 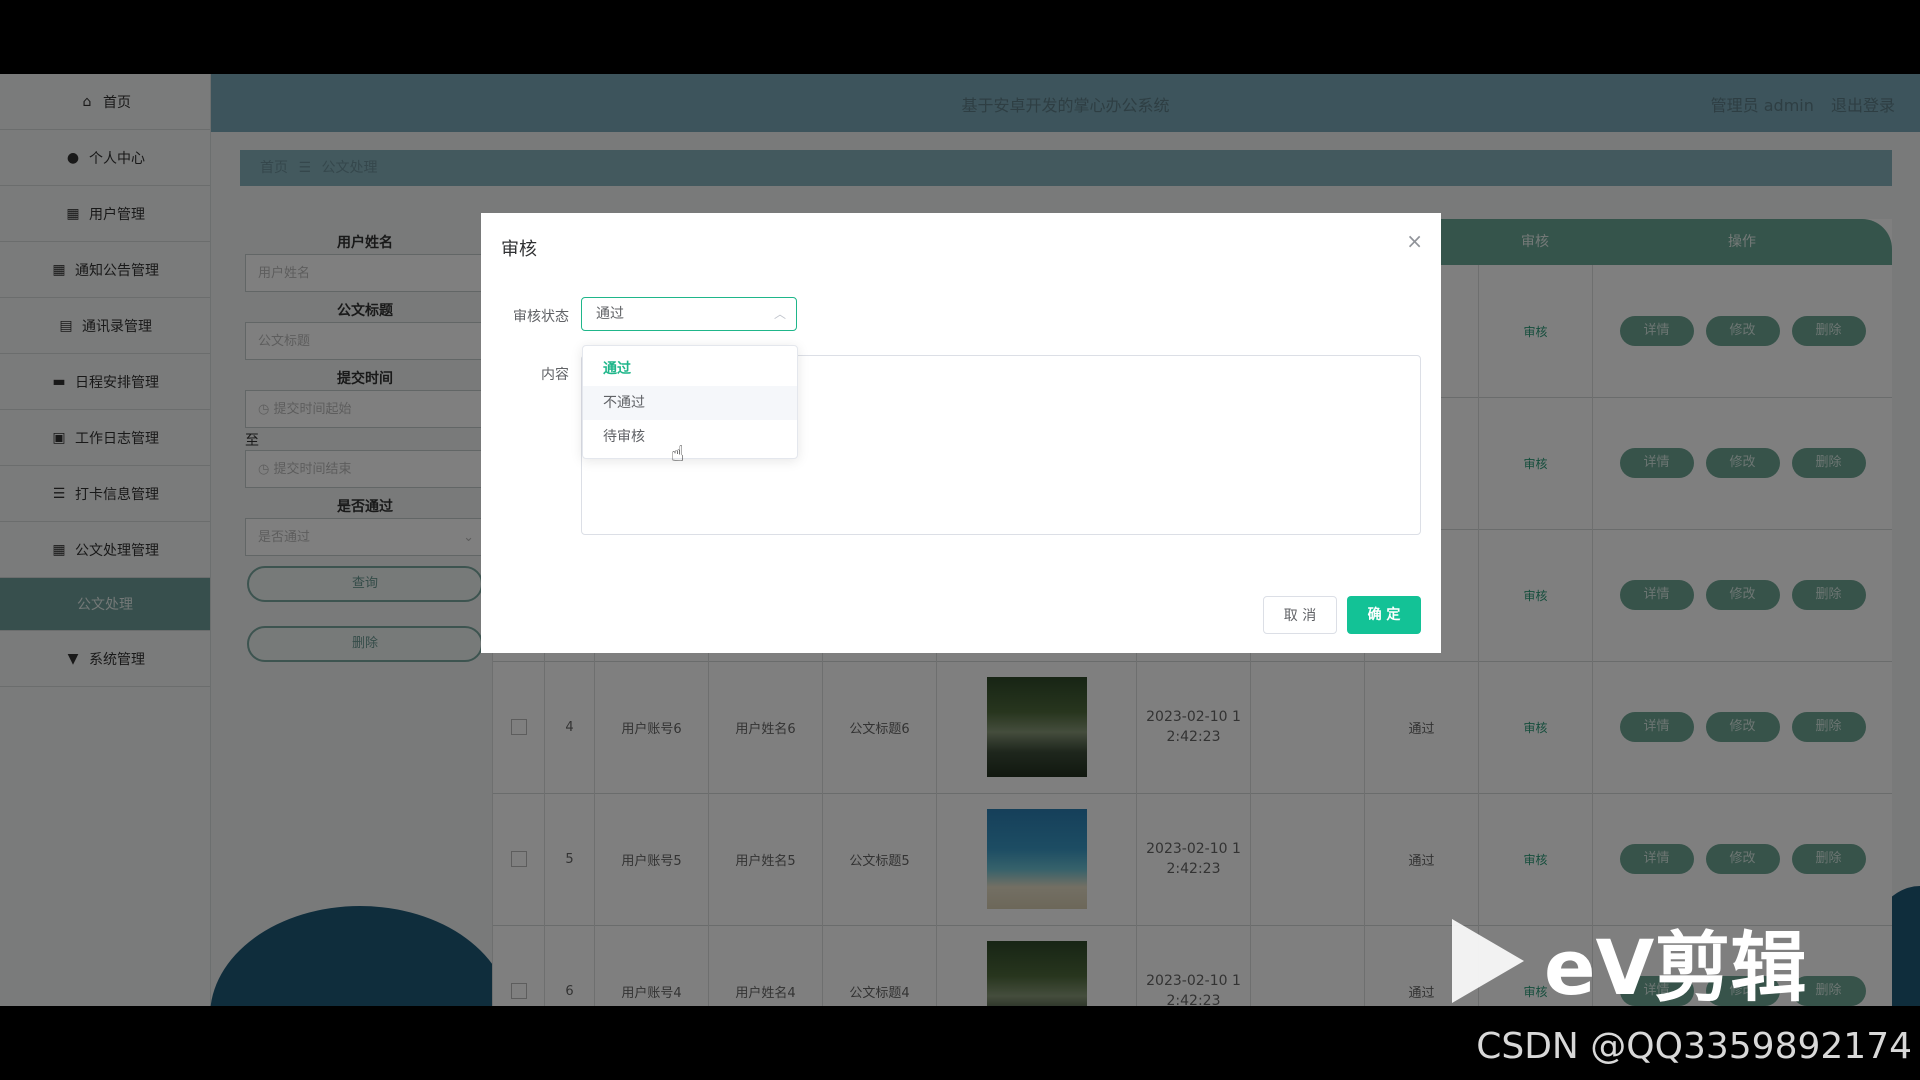 I want to click on close-icon: ×, so click(x=1414, y=241).